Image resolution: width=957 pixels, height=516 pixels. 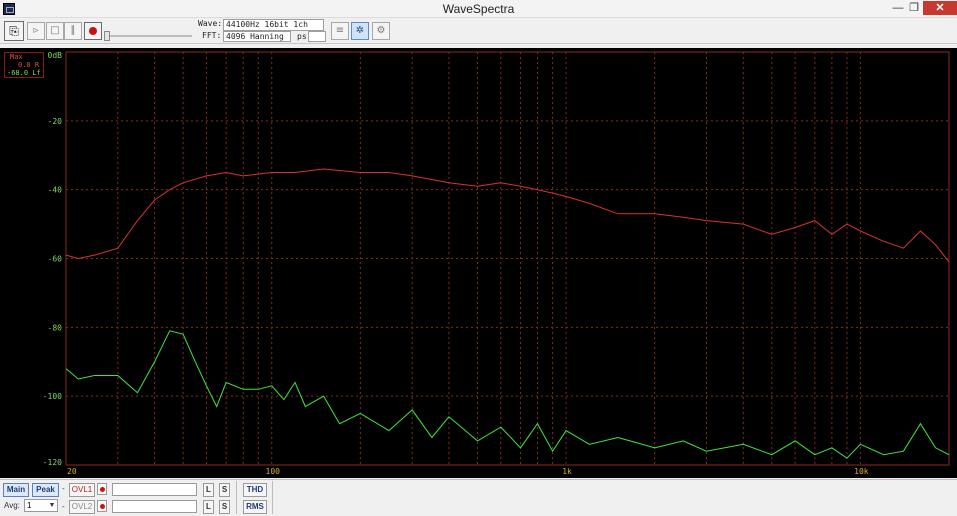 What do you see at coordinates (478, 31) in the screenshot?
I see `toolbar` at bounding box center [478, 31].